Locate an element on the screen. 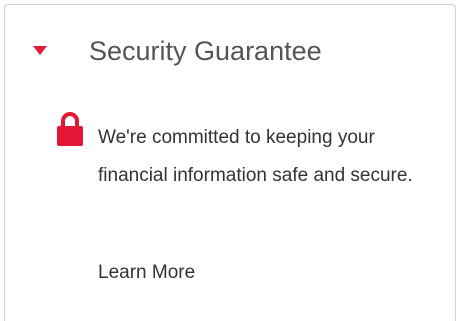  lock-icon is located at coordinates (70, 129).